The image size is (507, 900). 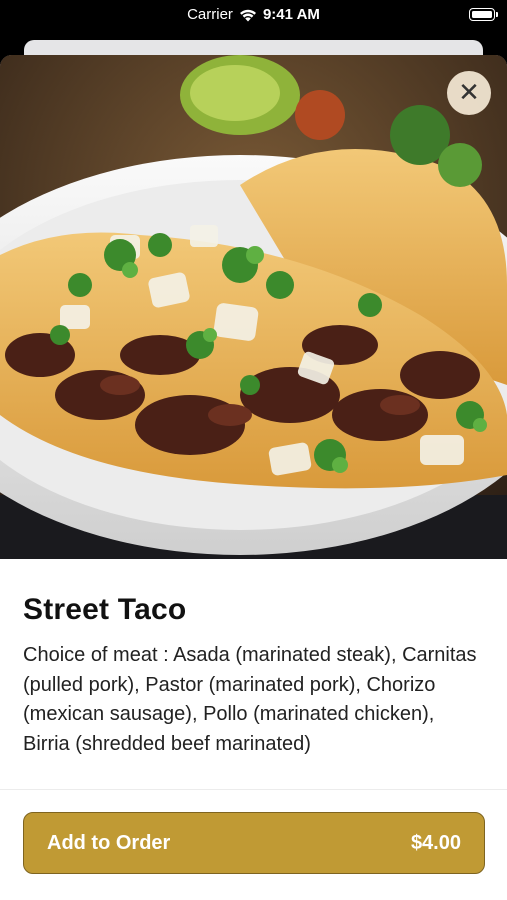 I want to click on item-price: $4.00, so click(x=435, y=842).